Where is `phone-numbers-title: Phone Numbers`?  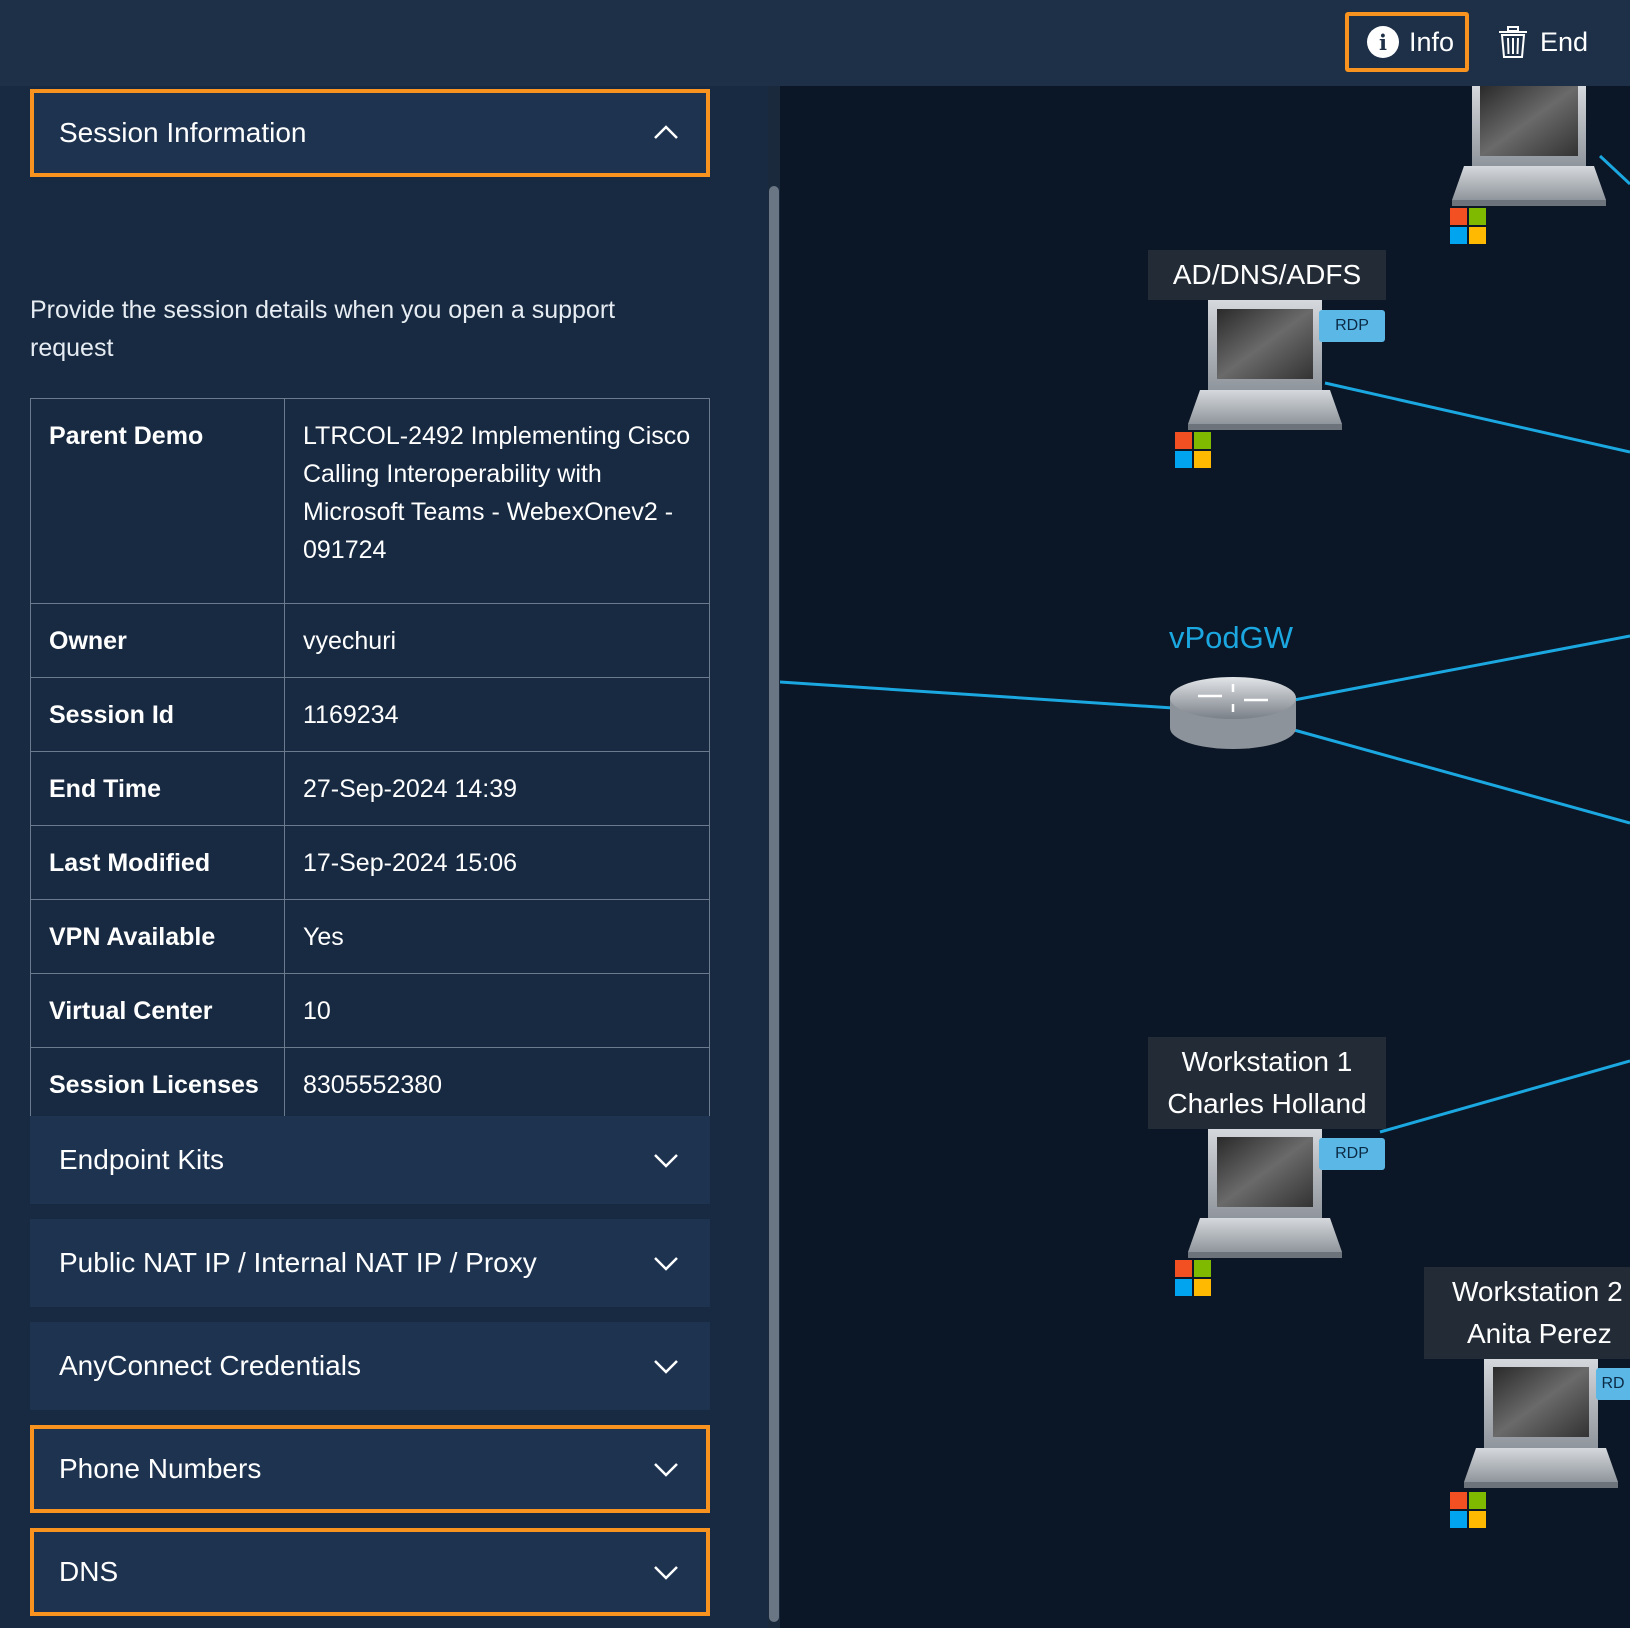 phone-numbers-title: Phone Numbers is located at coordinates (160, 1468).